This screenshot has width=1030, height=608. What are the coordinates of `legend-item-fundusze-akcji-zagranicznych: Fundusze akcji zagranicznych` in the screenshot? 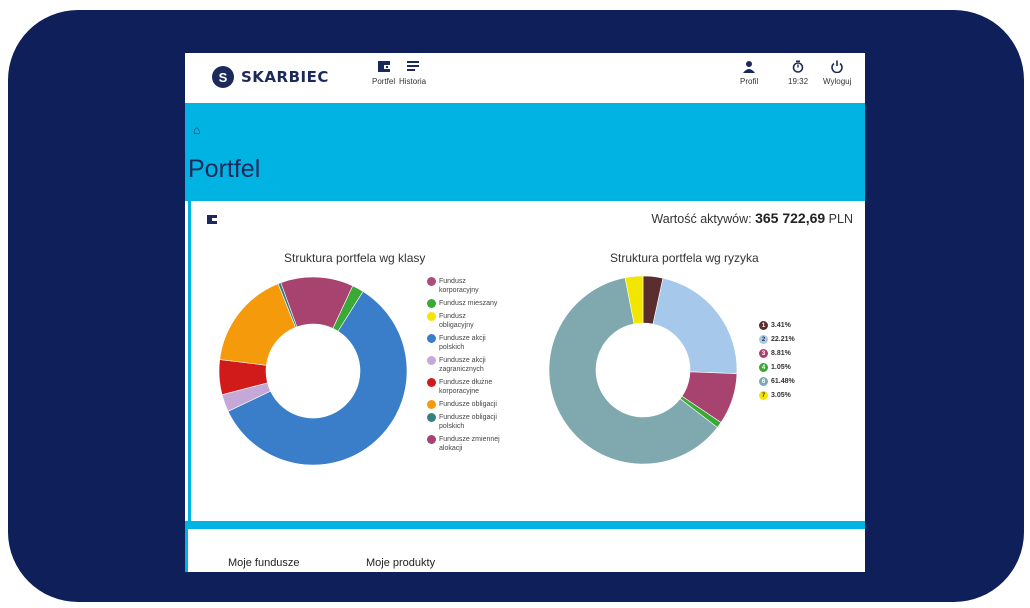 It's located at (487, 365).